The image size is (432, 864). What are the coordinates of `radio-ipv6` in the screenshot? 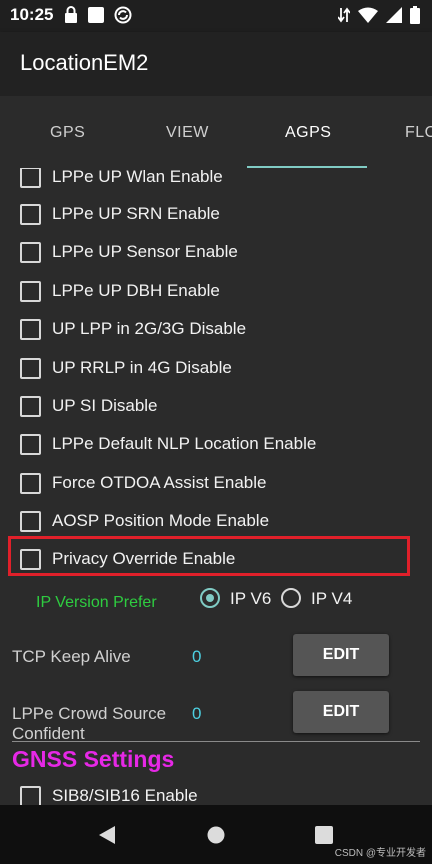 It's located at (210, 598).